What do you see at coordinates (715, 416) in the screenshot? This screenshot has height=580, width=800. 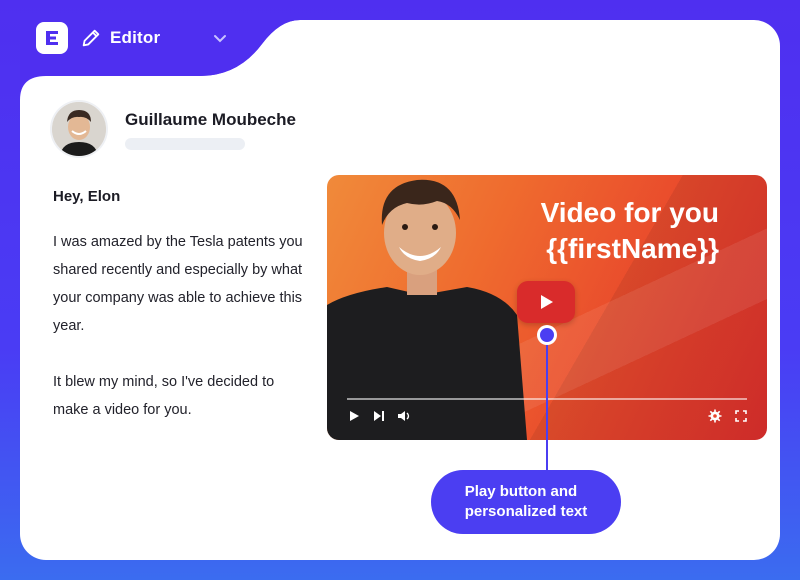 I see `settings-icon` at bounding box center [715, 416].